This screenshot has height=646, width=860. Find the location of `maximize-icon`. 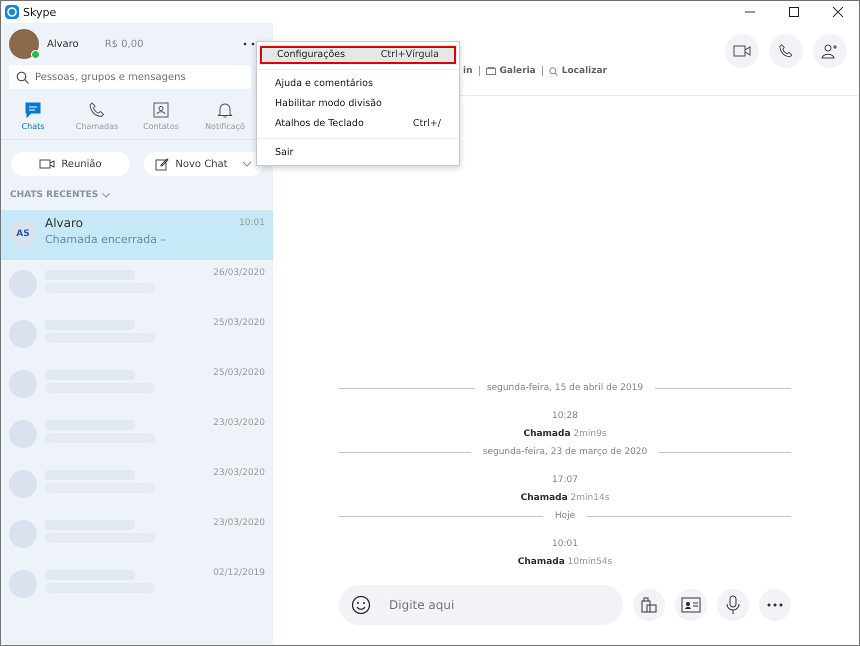

maximize-icon is located at coordinates (794, 12).